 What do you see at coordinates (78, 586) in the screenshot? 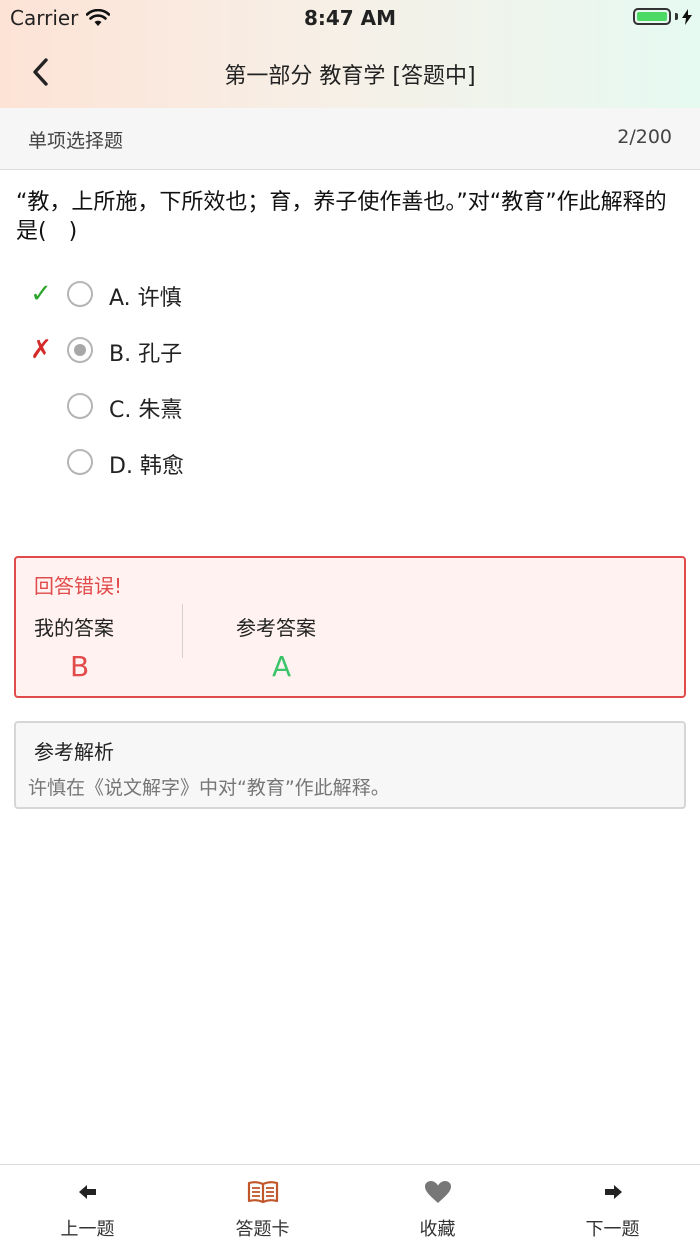
I see `result-title: 回答错误!` at bounding box center [78, 586].